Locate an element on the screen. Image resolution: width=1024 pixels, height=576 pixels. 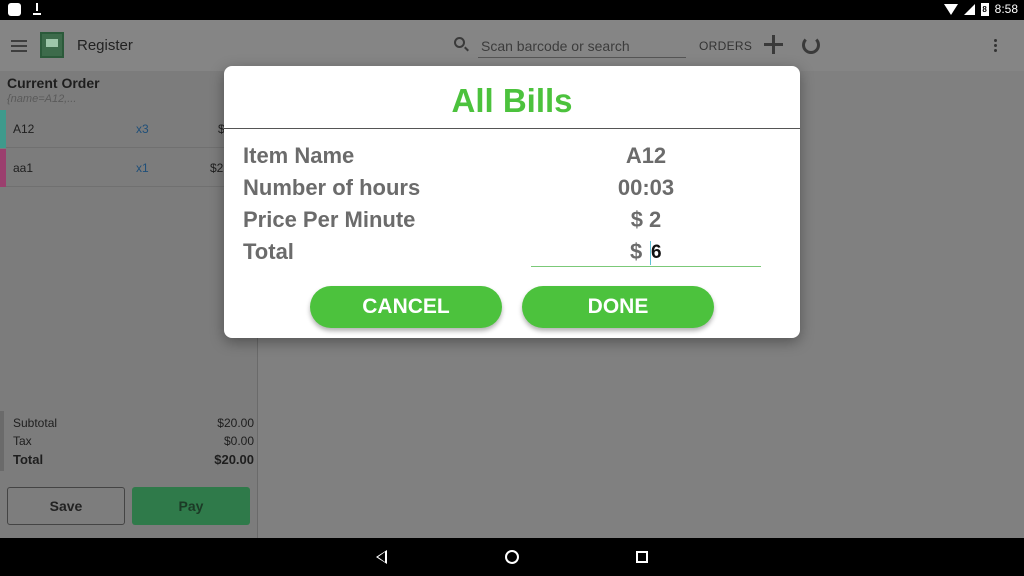
subtotal-label: Subtotal is located at coordinates (35, 423).